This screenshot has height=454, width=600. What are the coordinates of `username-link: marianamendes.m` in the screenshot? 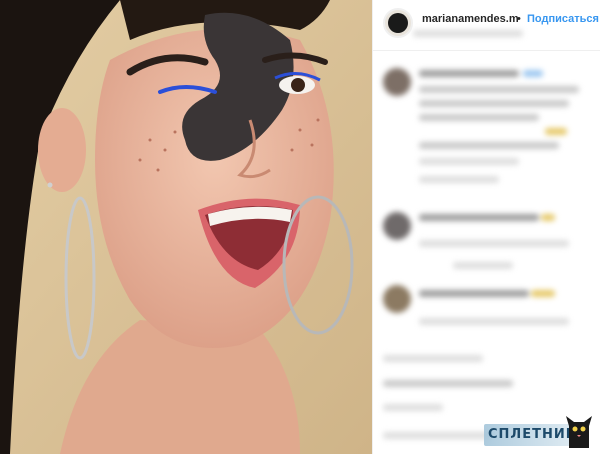 It's located at (470, 19).